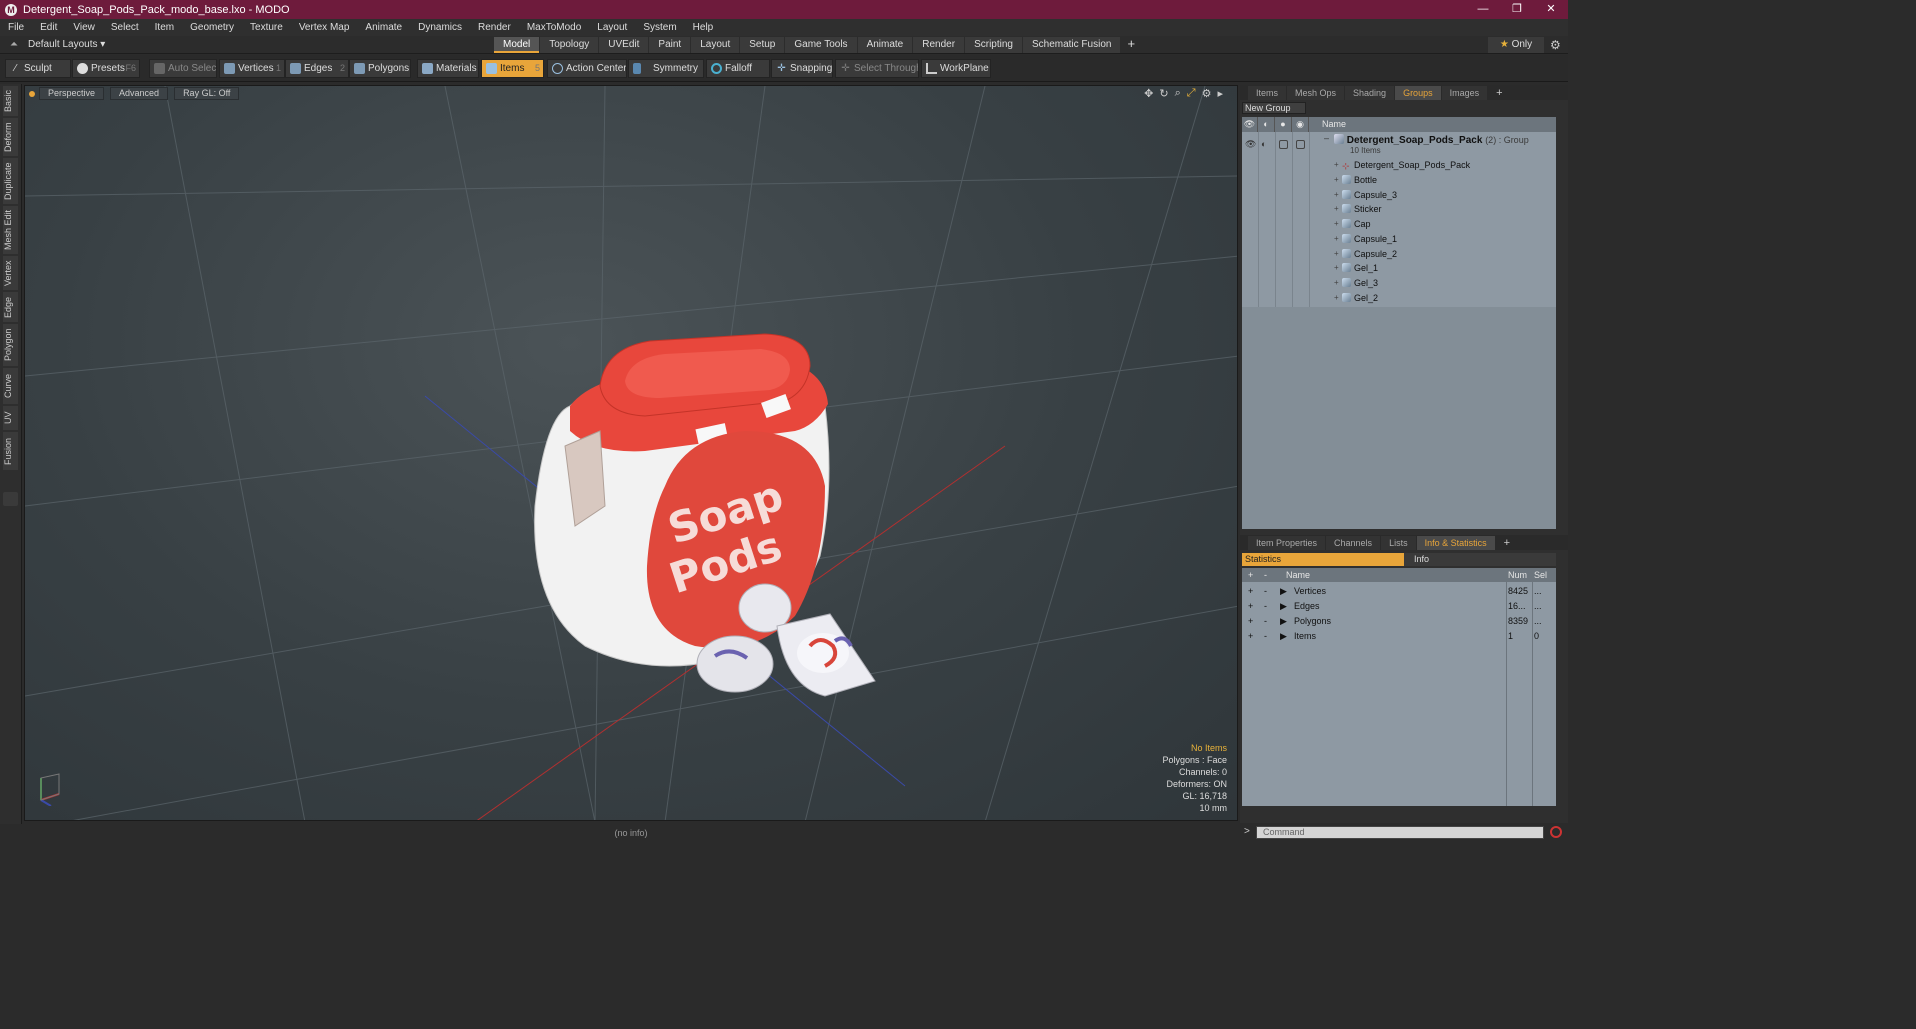  I want to click on group-child-item: + Cap, so click(1352, 224).